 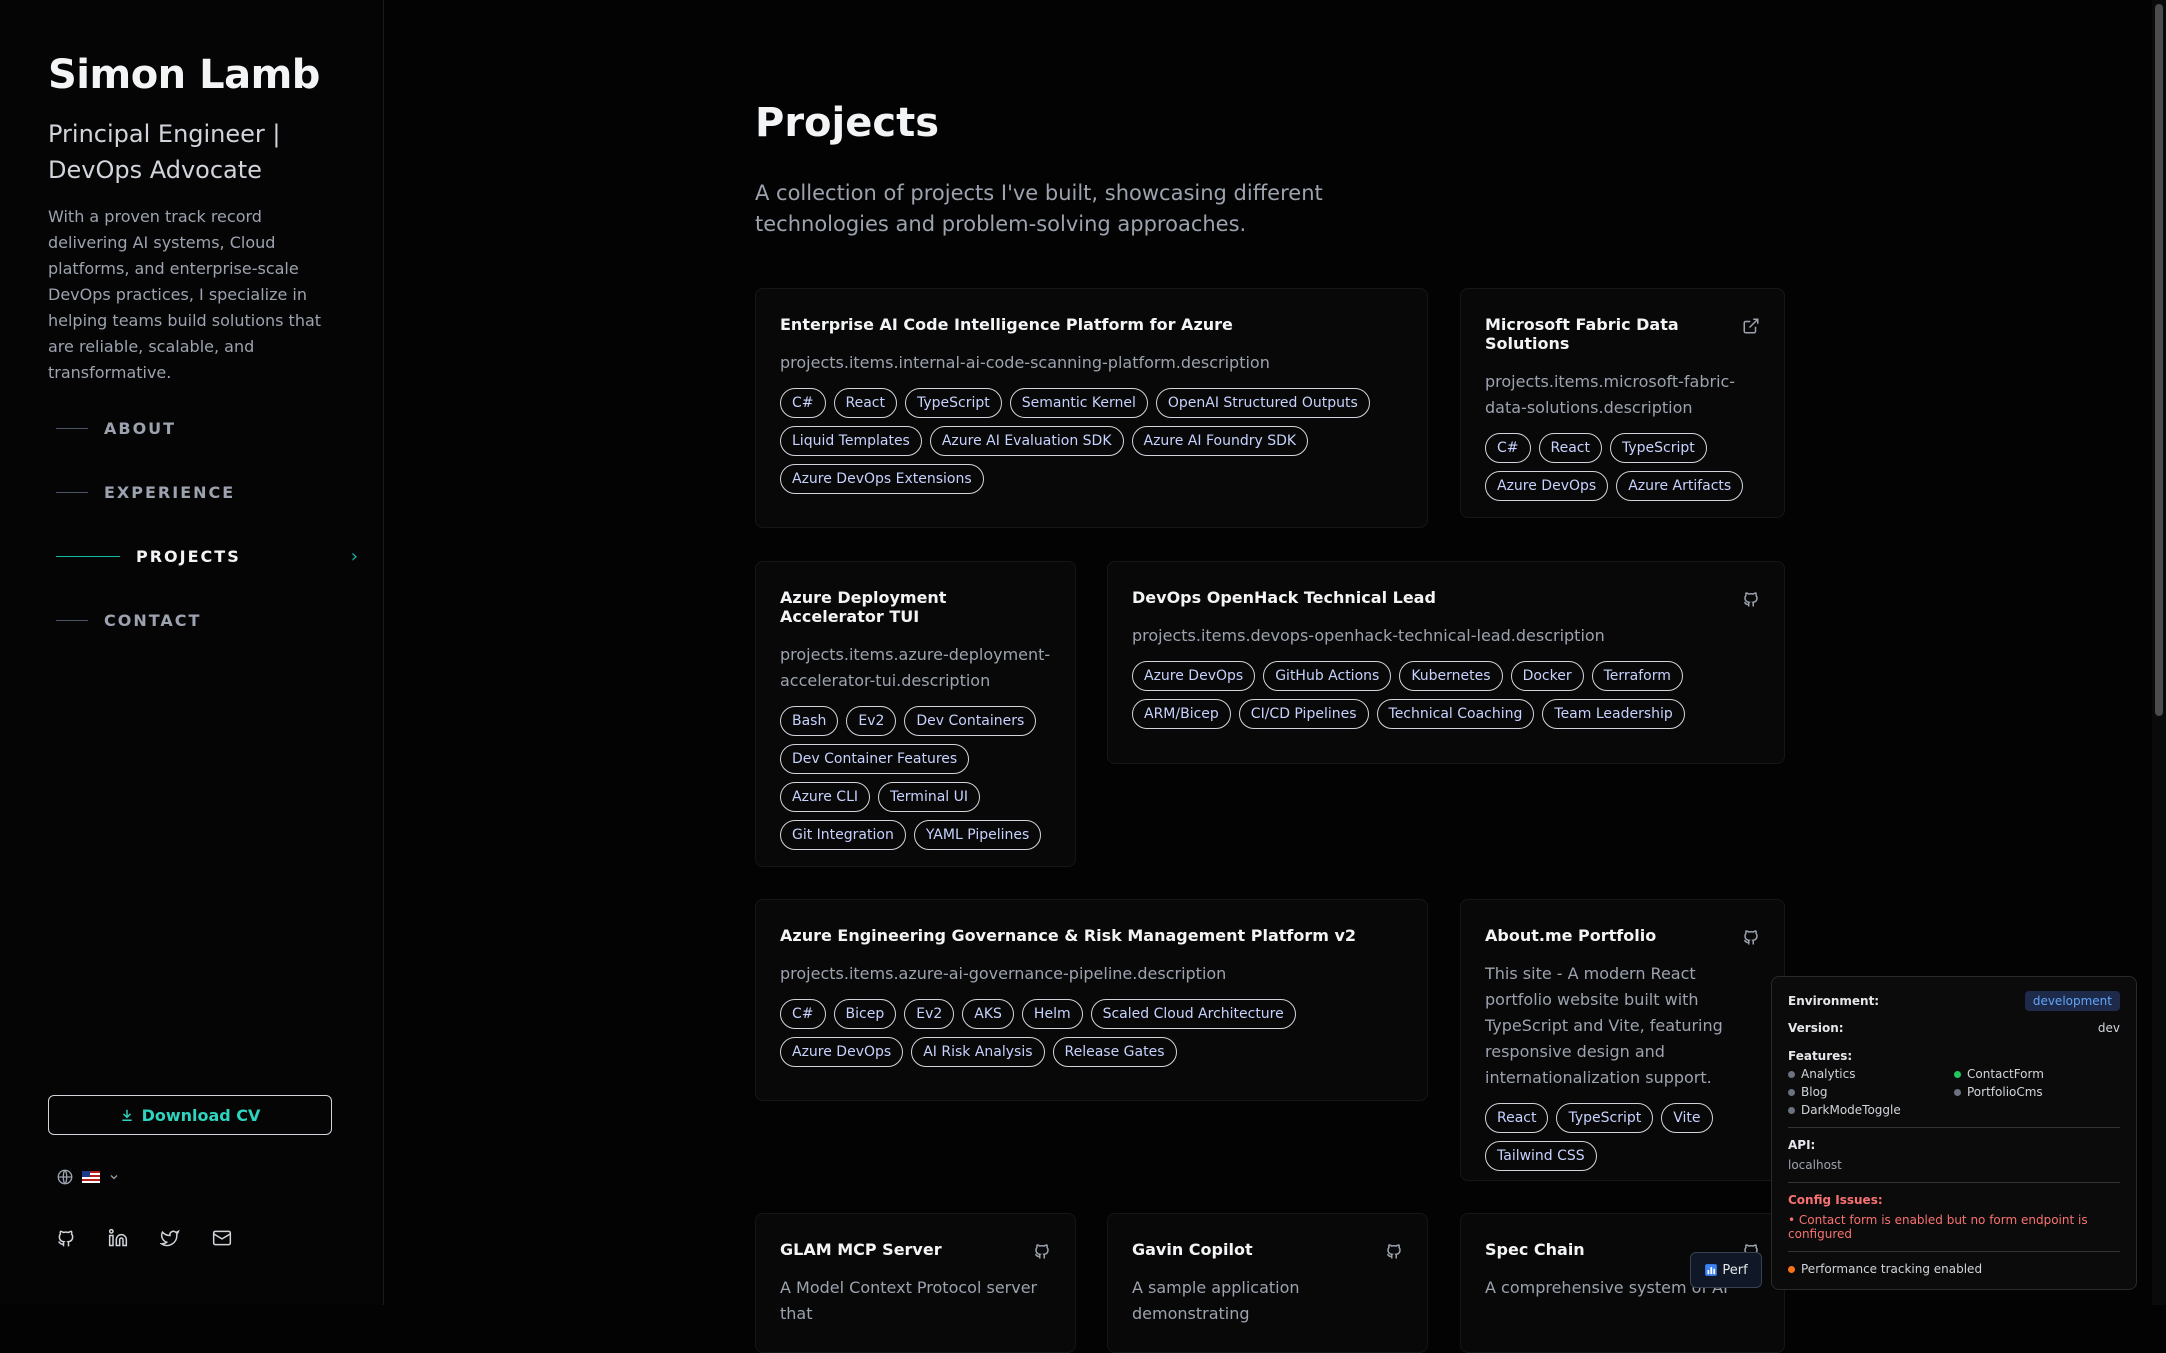 I want to click on tech-tag: OpenAI Structured Outputs, so click(x=1262, y=403).